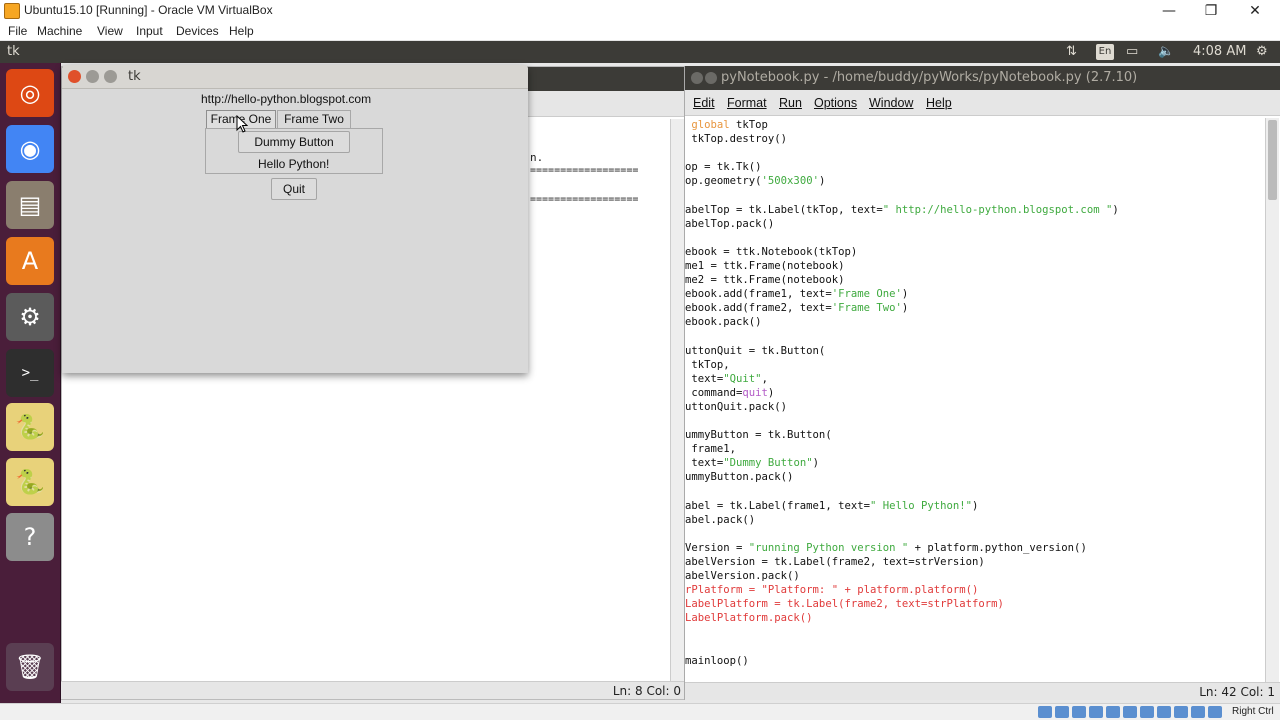  What do you see at coordinates (30, 427) in the screenshot?
I see `launcher-python-idle-1-icon: 🐍` at bounding box center [30, 427].